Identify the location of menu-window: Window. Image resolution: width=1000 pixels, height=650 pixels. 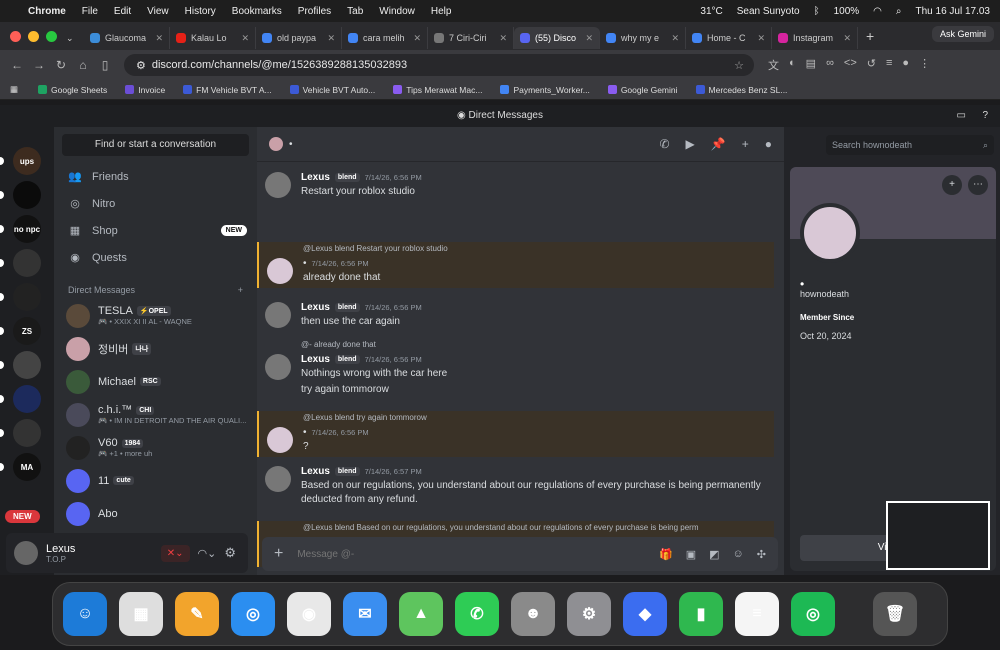
(397, 11).